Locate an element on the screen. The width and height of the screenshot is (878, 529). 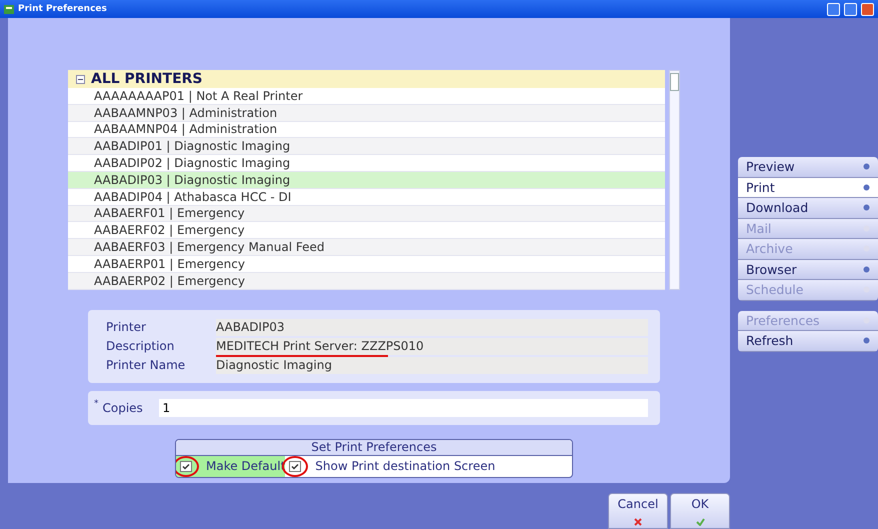
window-title: Print Preferences is located at coordinates (63, 9).